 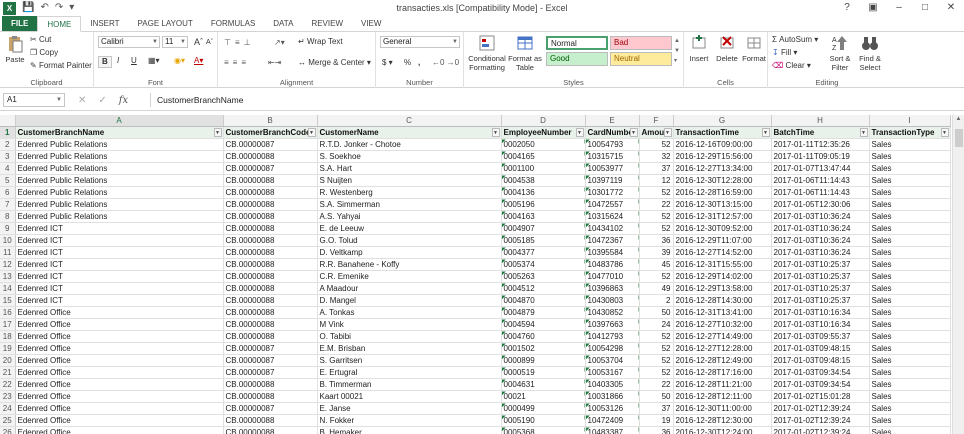 What do you see at coordinates (656, 288) in the screenshot?
I see `table-cell: 49` at bounding box center [656, 288].